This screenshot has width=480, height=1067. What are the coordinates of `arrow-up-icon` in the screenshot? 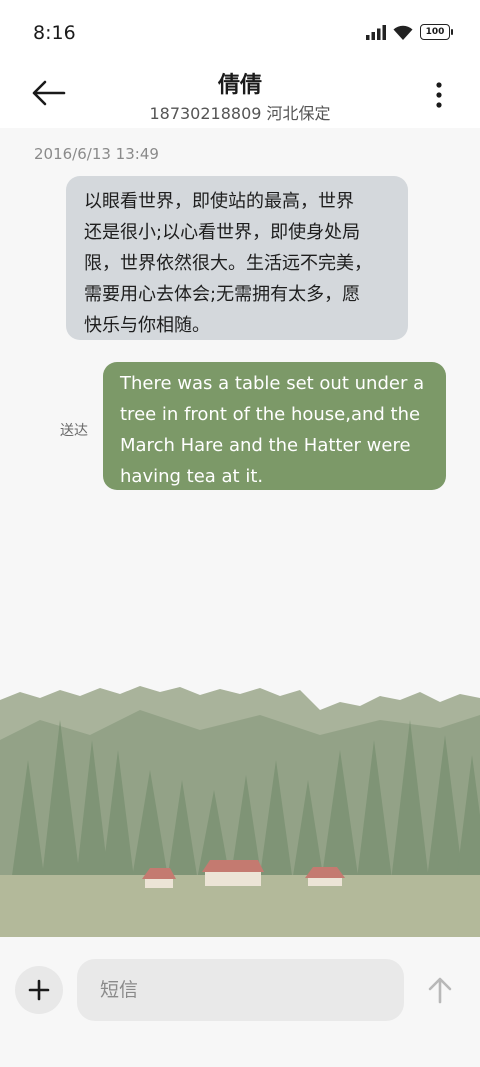 It's located at (440, 990).